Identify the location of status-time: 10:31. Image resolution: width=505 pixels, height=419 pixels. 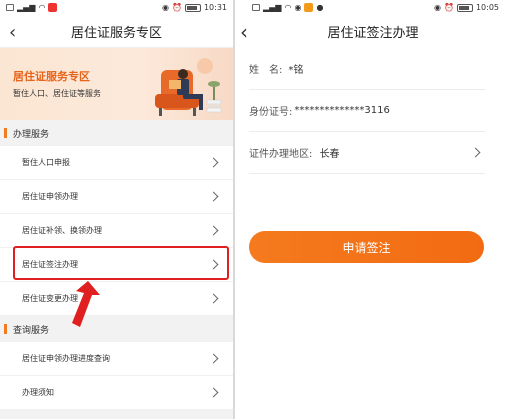
(215, 7).